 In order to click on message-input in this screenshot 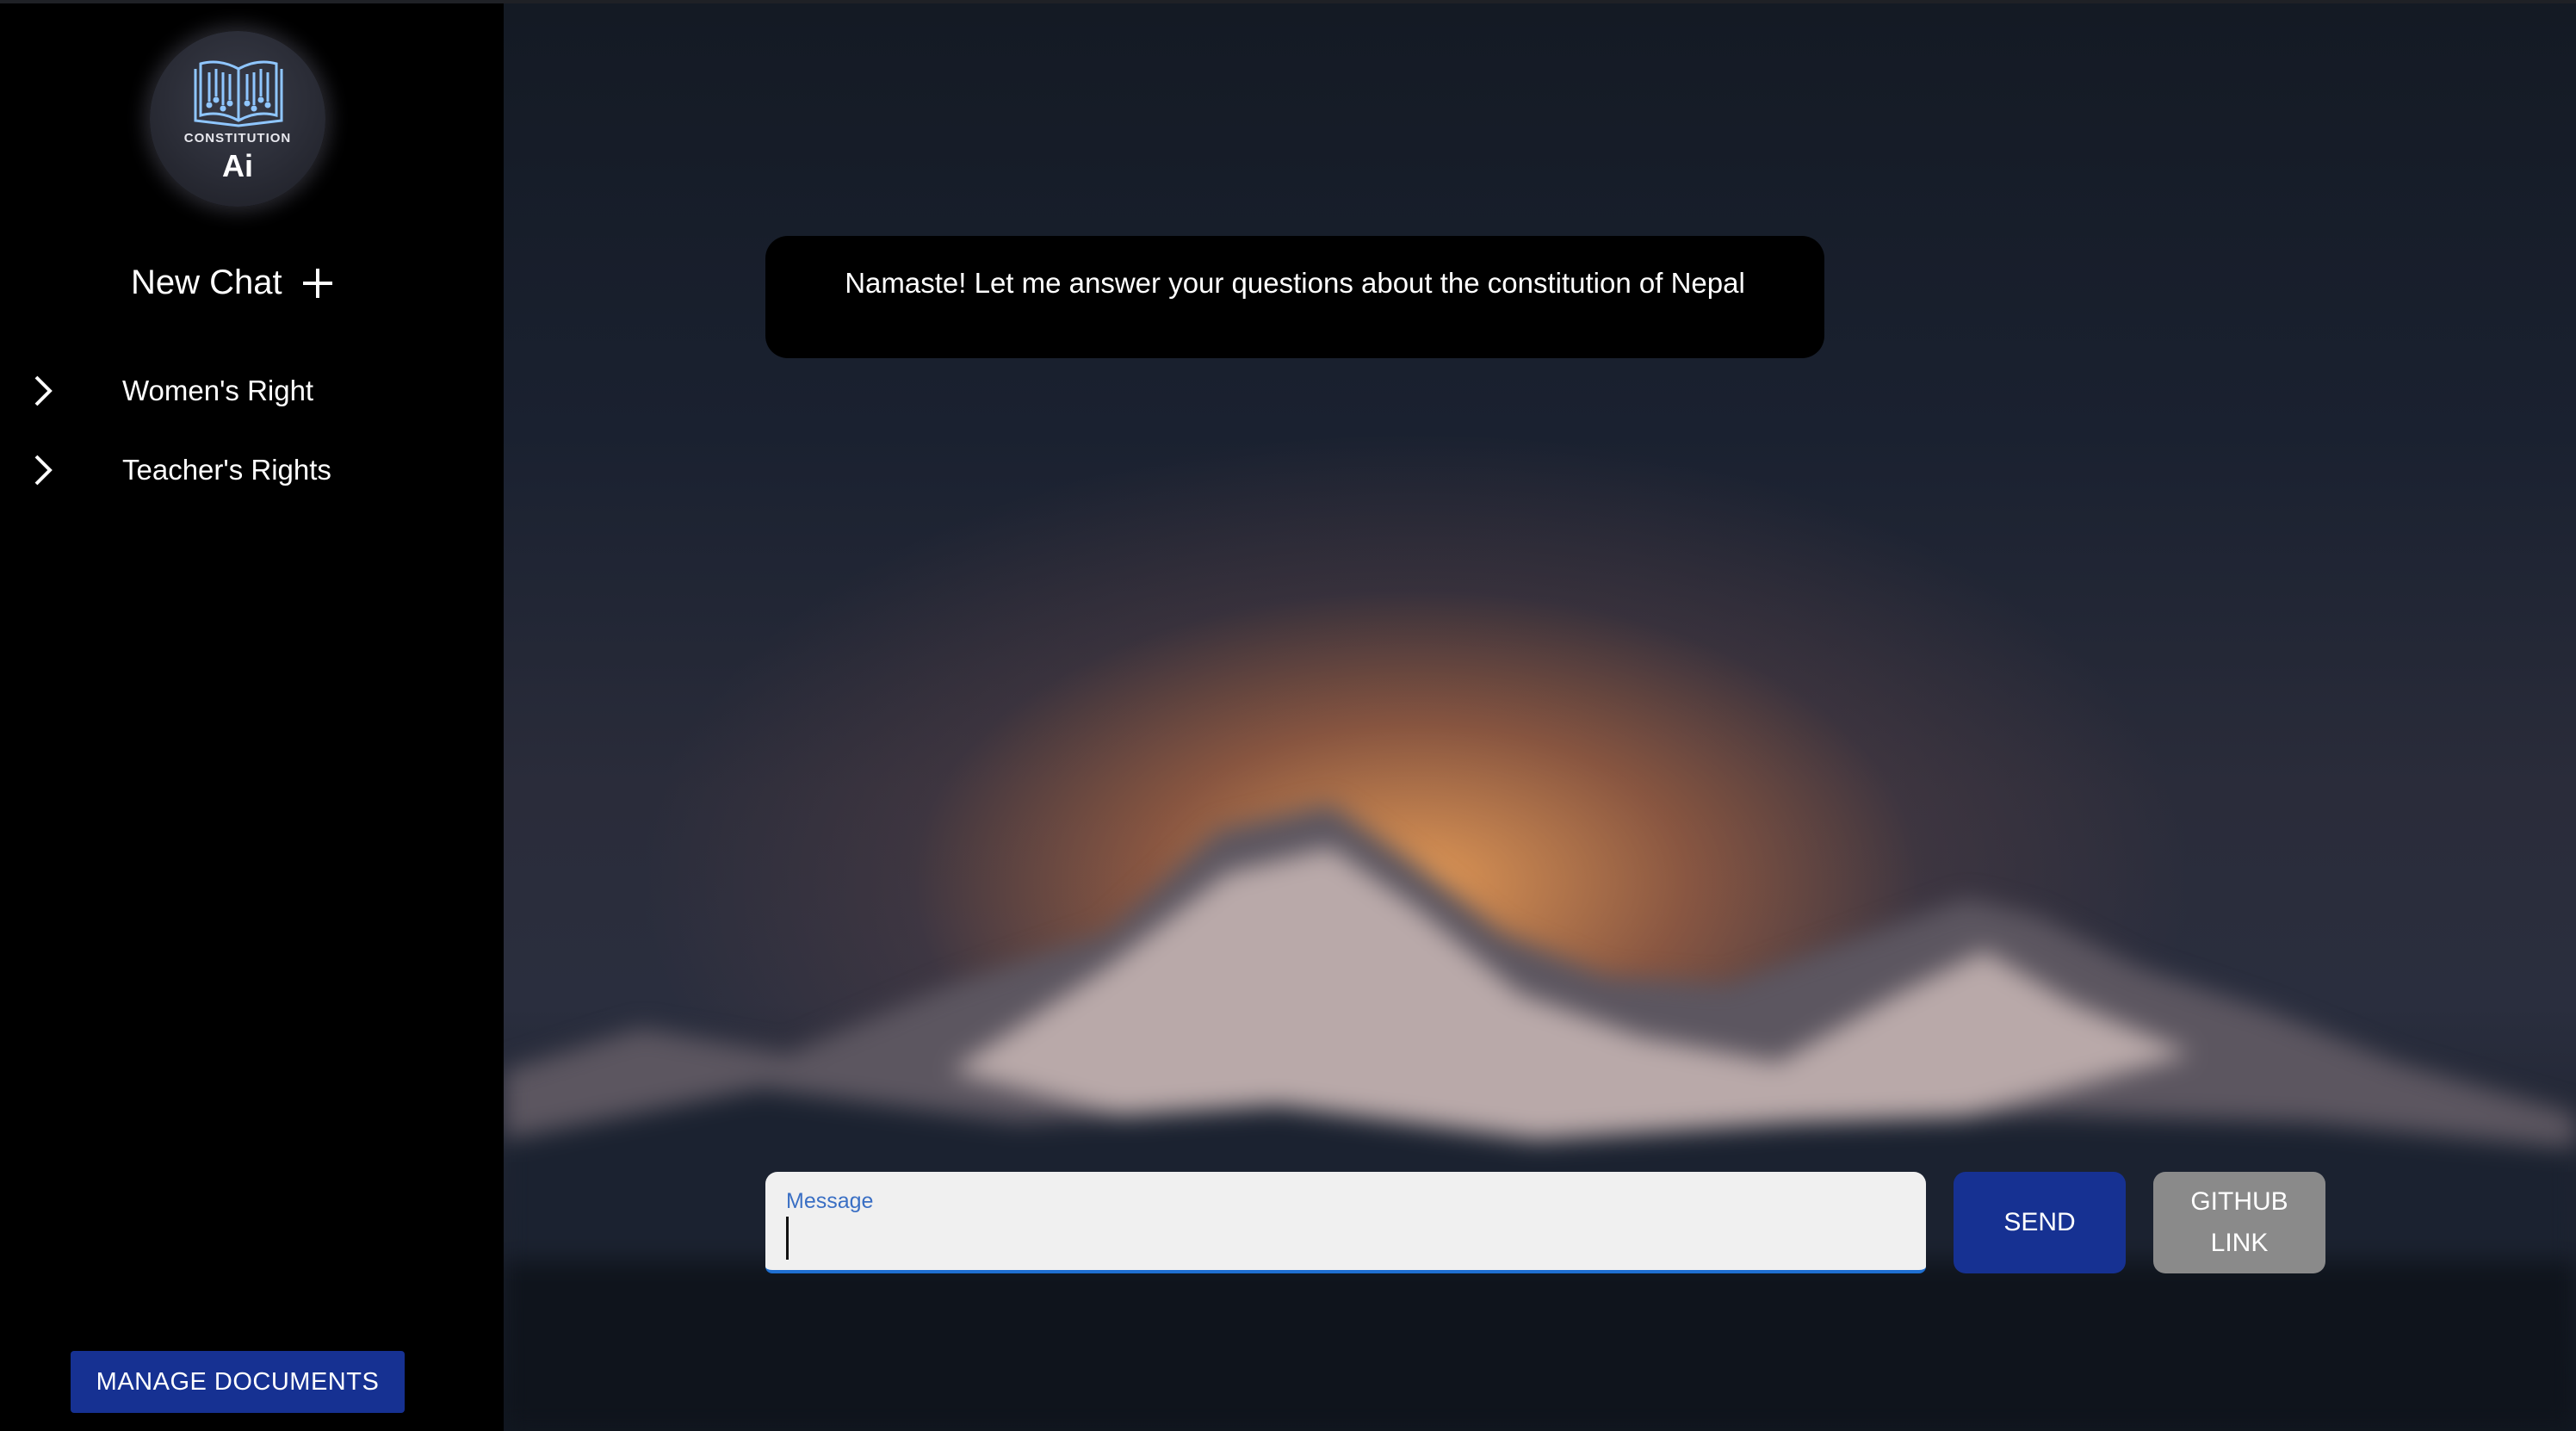, I will do `click(1345, 1238)`.